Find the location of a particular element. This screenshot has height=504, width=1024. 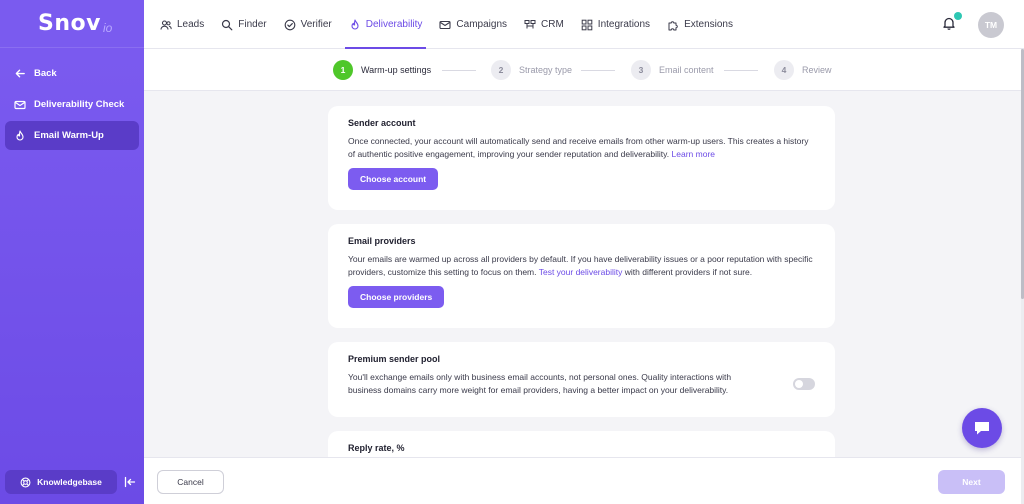

step-label: Review is located at coordinates (817, 70).